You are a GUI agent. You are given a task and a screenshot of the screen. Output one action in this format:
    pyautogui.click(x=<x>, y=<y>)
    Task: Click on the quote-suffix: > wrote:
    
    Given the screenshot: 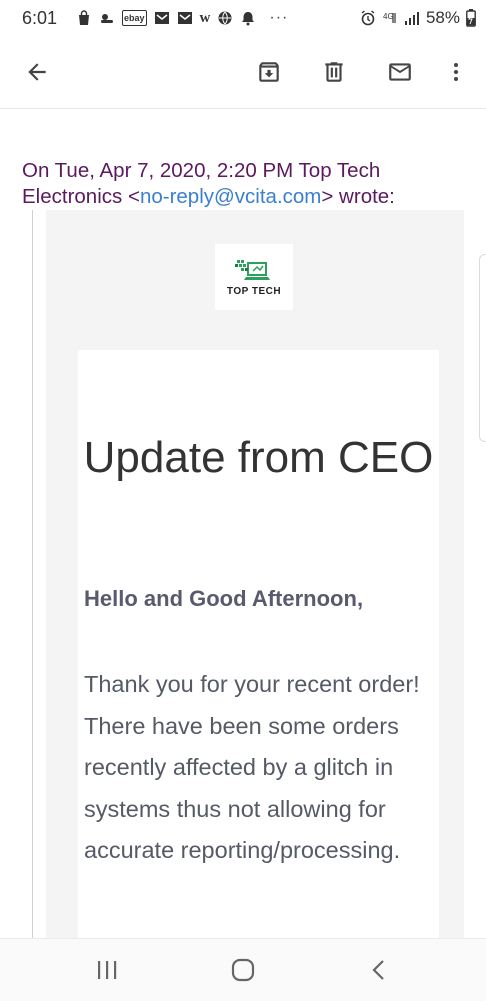 What is the action you would take?
    pyautogui.click(x=358, y=196)
    